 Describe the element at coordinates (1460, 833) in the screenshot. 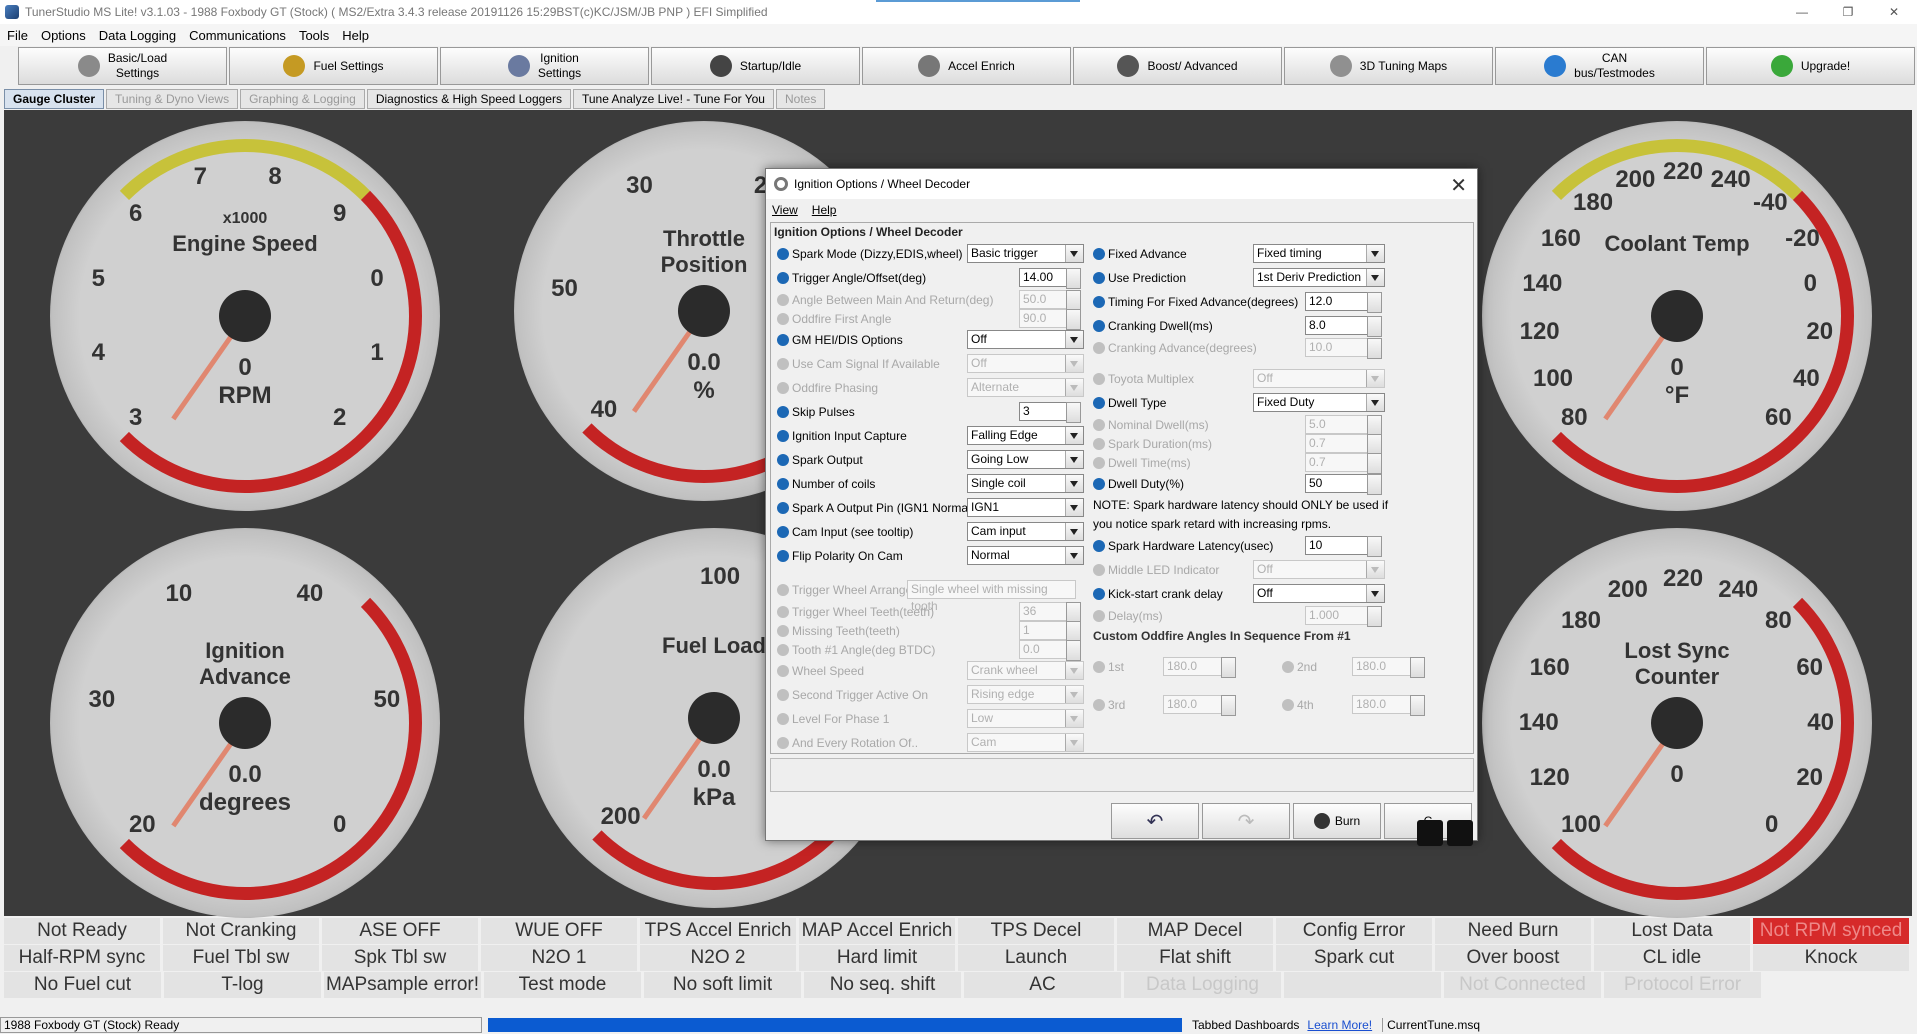

I see `refresh-icon` at that location.